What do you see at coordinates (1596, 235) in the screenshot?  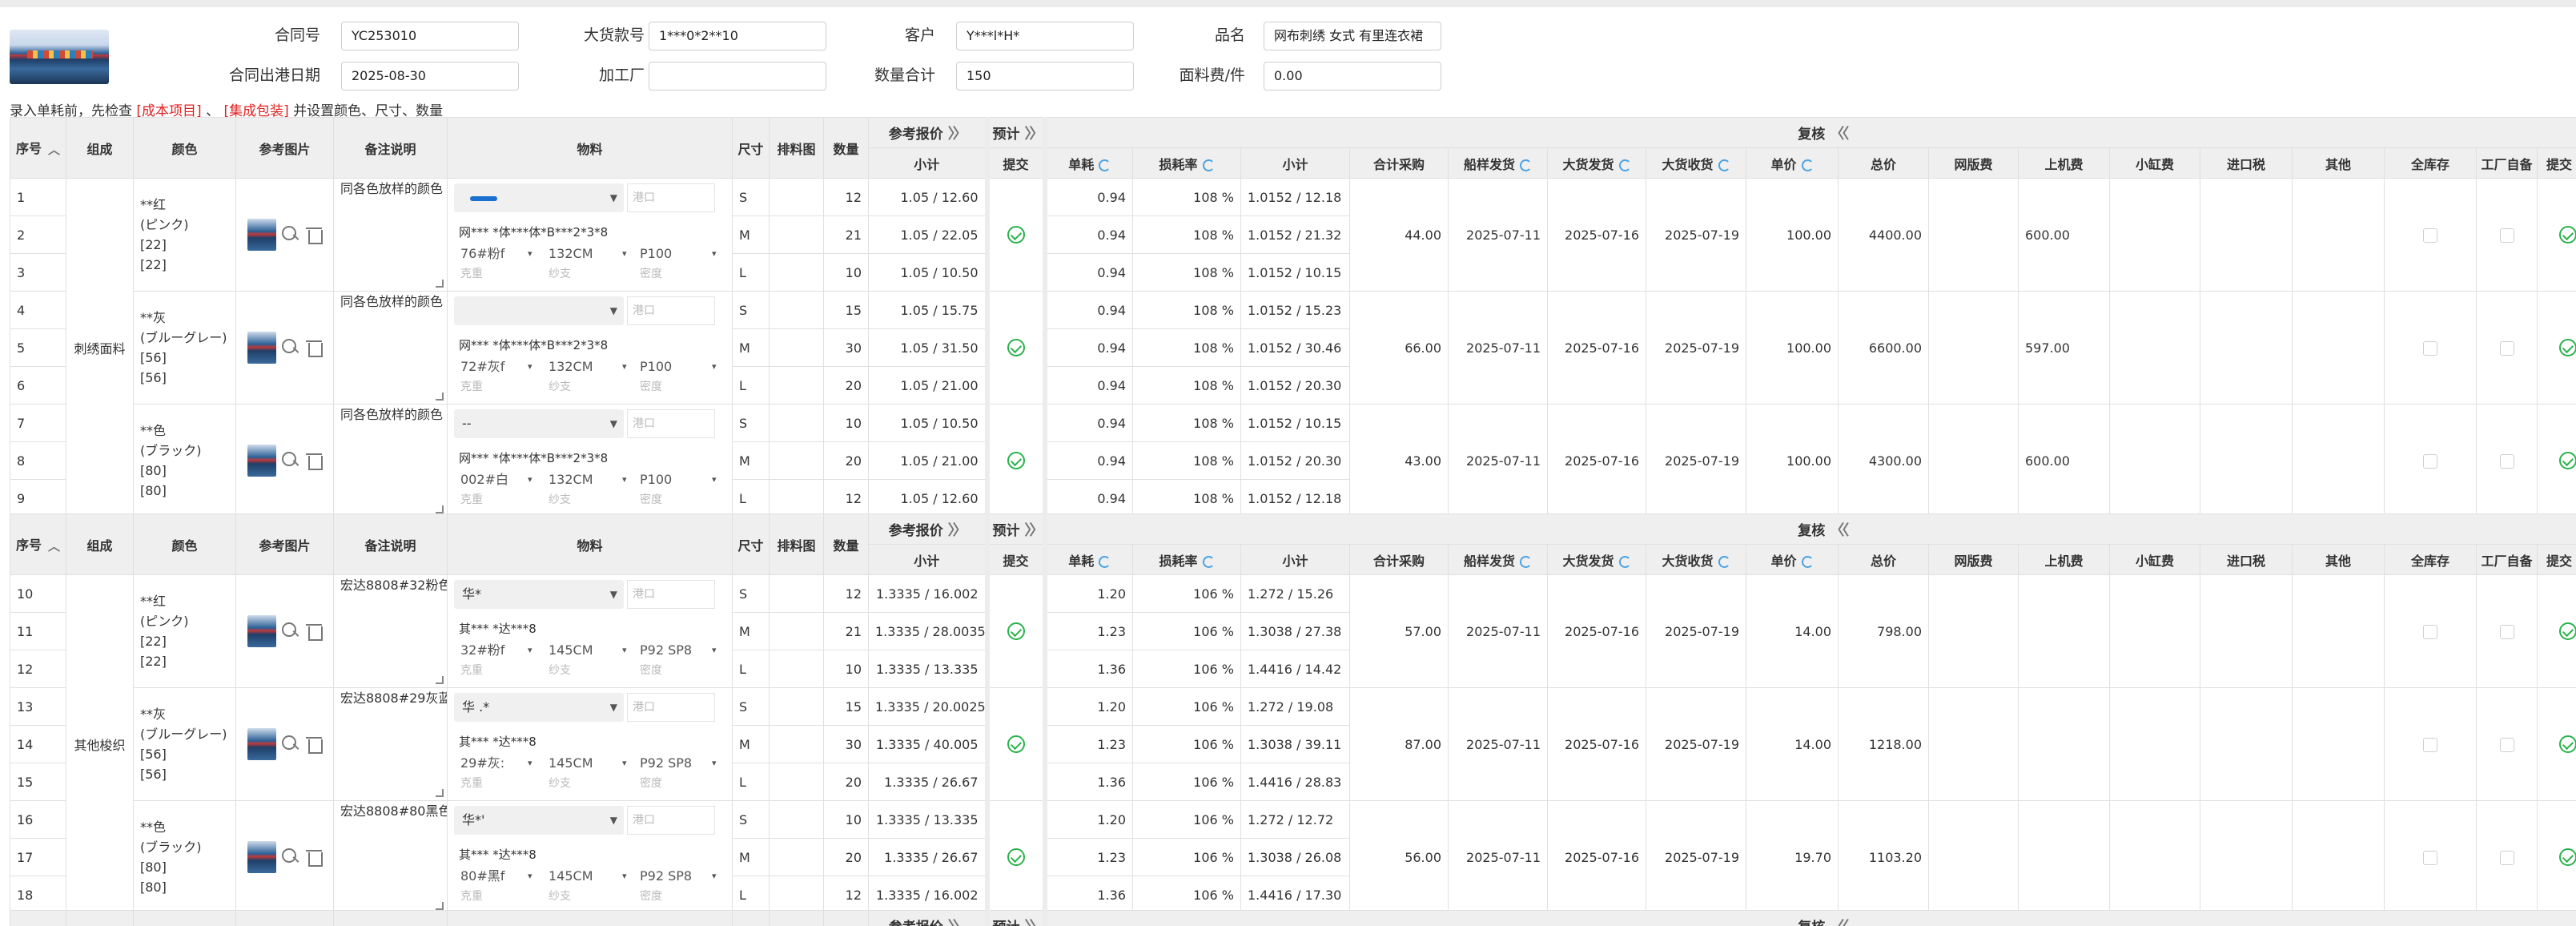 I see `bulk-ship-date: 2025-07-16` at bounding box center [1596, 235].